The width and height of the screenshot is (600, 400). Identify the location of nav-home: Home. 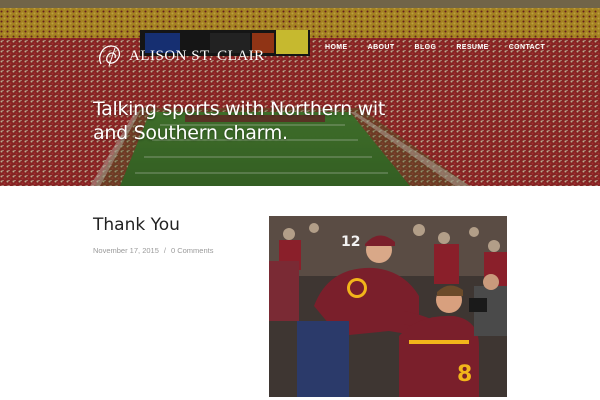
(336, 47).